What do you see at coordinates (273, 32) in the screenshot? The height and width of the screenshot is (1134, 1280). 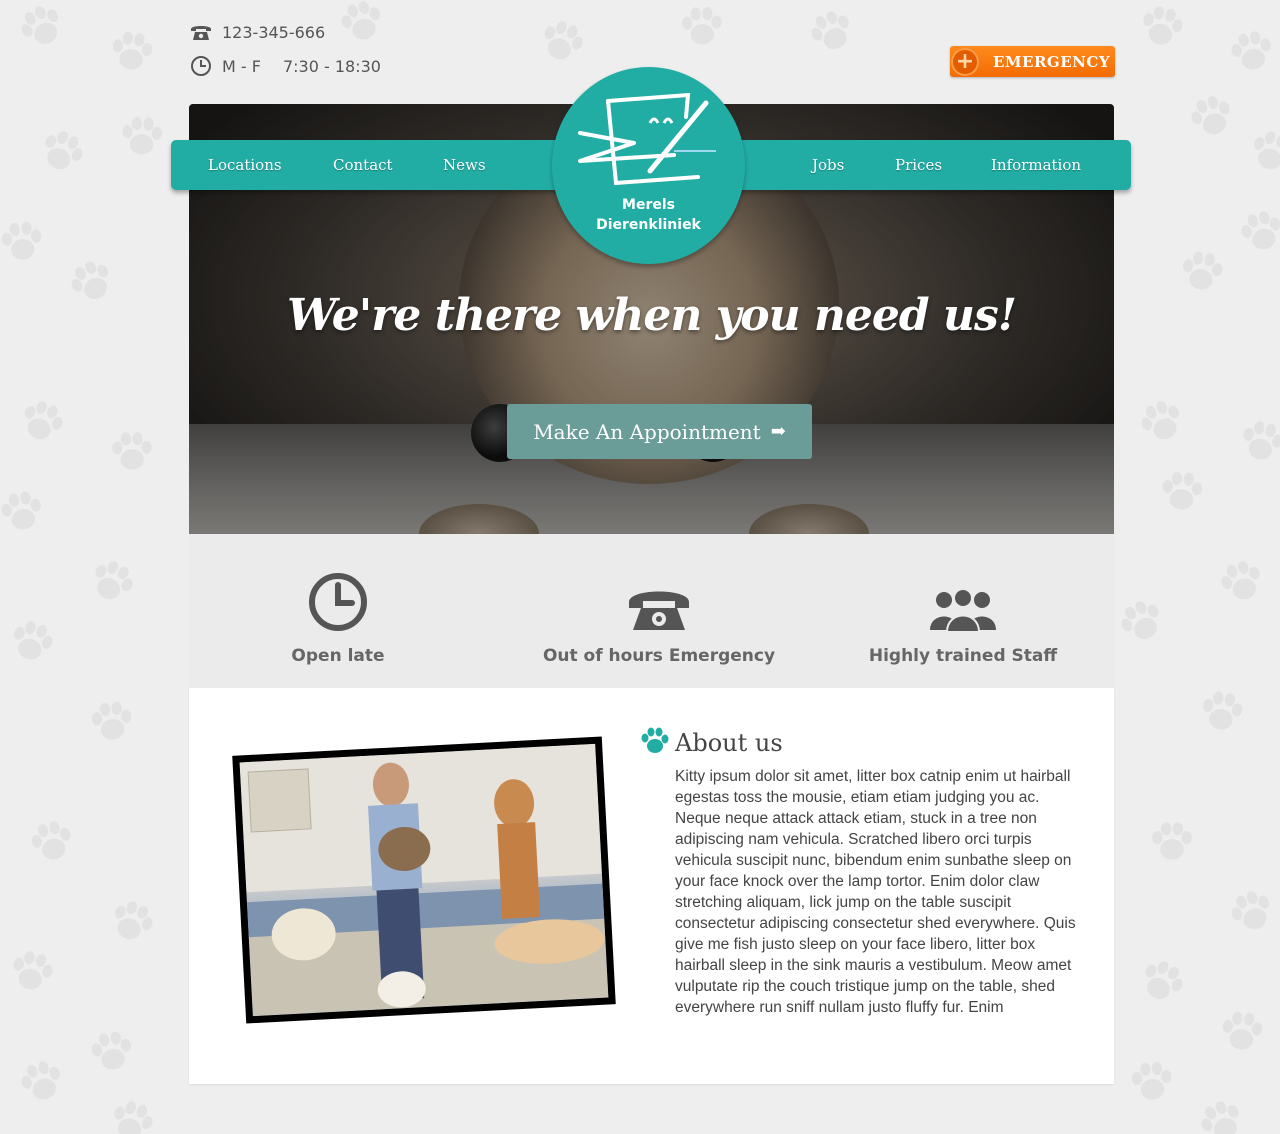 I see `phone-number: 123-345-666` at bounding box center [273, 32].